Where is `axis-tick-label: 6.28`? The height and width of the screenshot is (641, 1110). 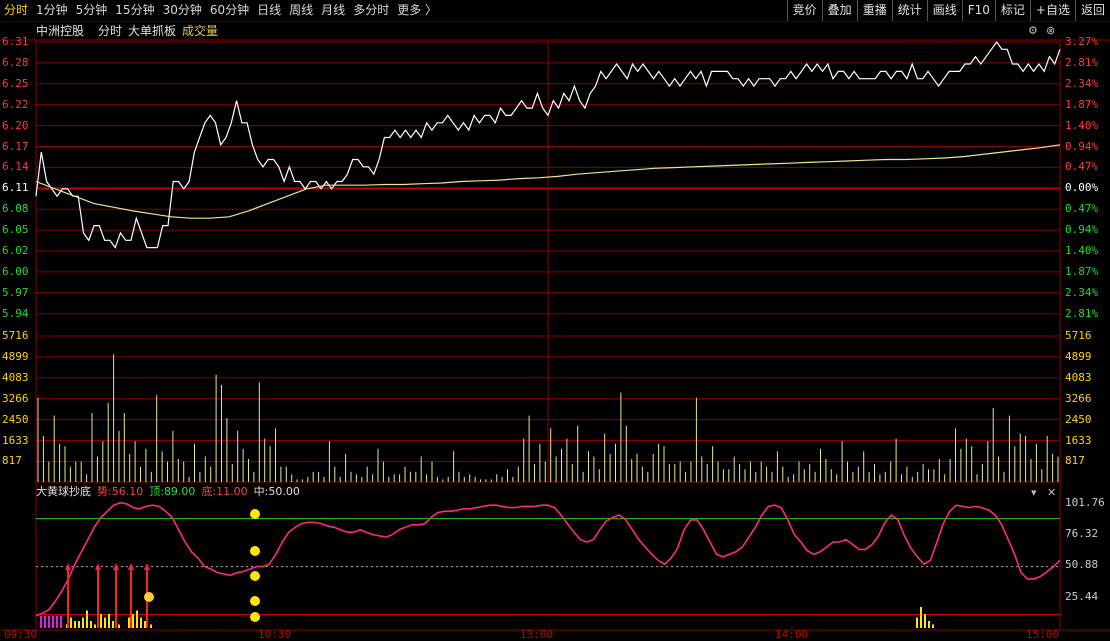
axis-tick-label: 6.28 is located at coordinates (15, 62).